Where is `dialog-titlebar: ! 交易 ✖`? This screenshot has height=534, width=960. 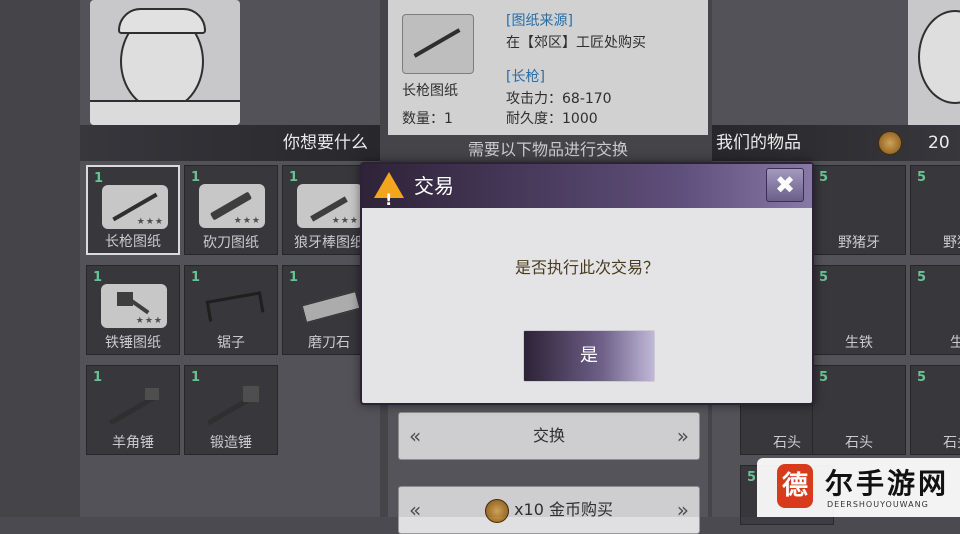 dialog-titlebar: ! 交易 ✖ is located at coordinates (587, 186).